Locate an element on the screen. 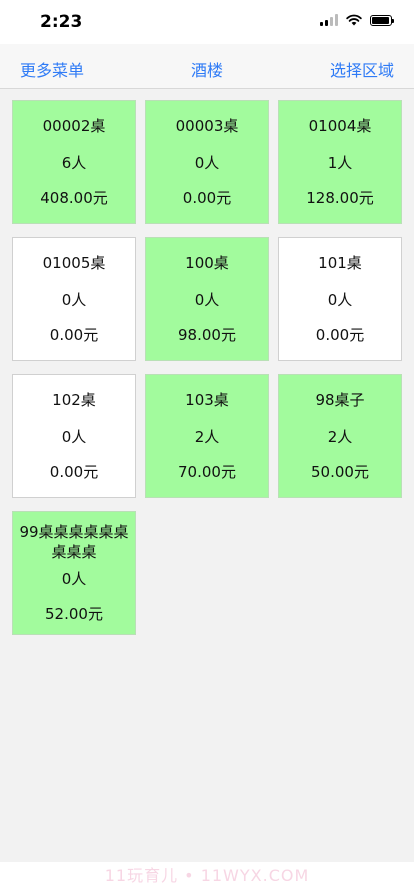 The image size is (414, 896). navigation-bar: 更多菜单 酒楼 选择区域 is located at coordinates (207, 66).